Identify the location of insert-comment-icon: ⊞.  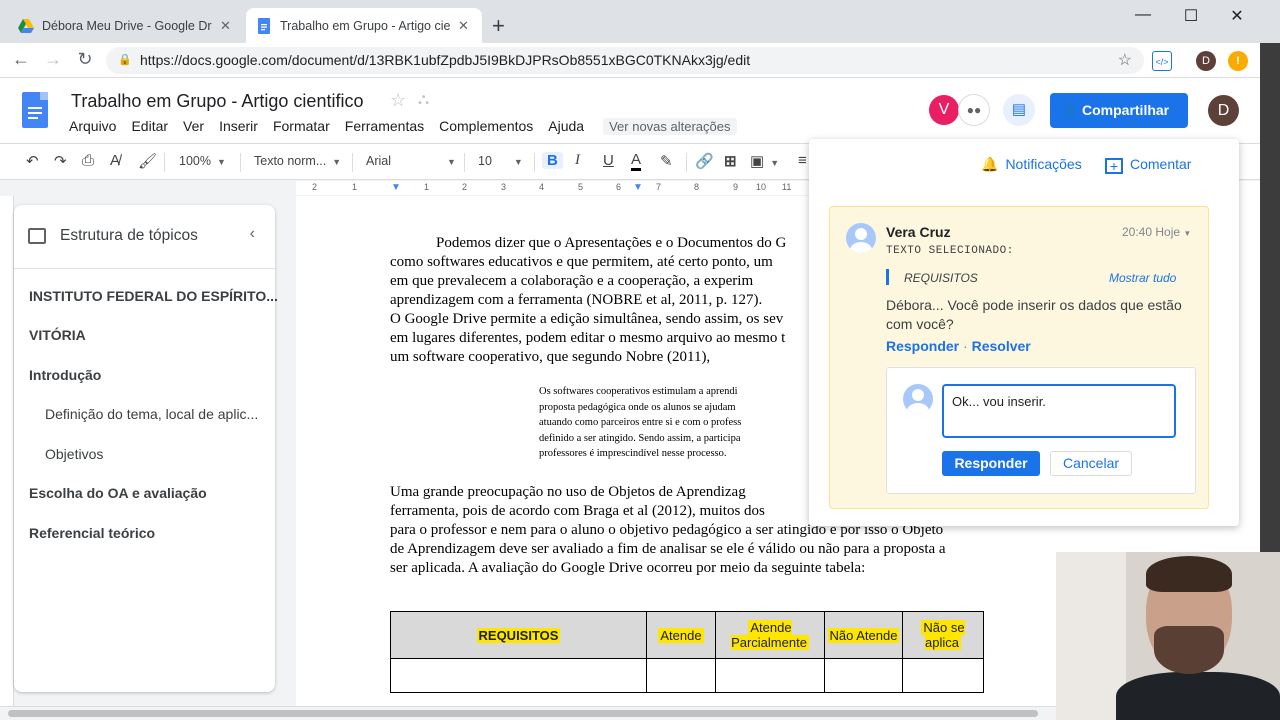
(730, 161).